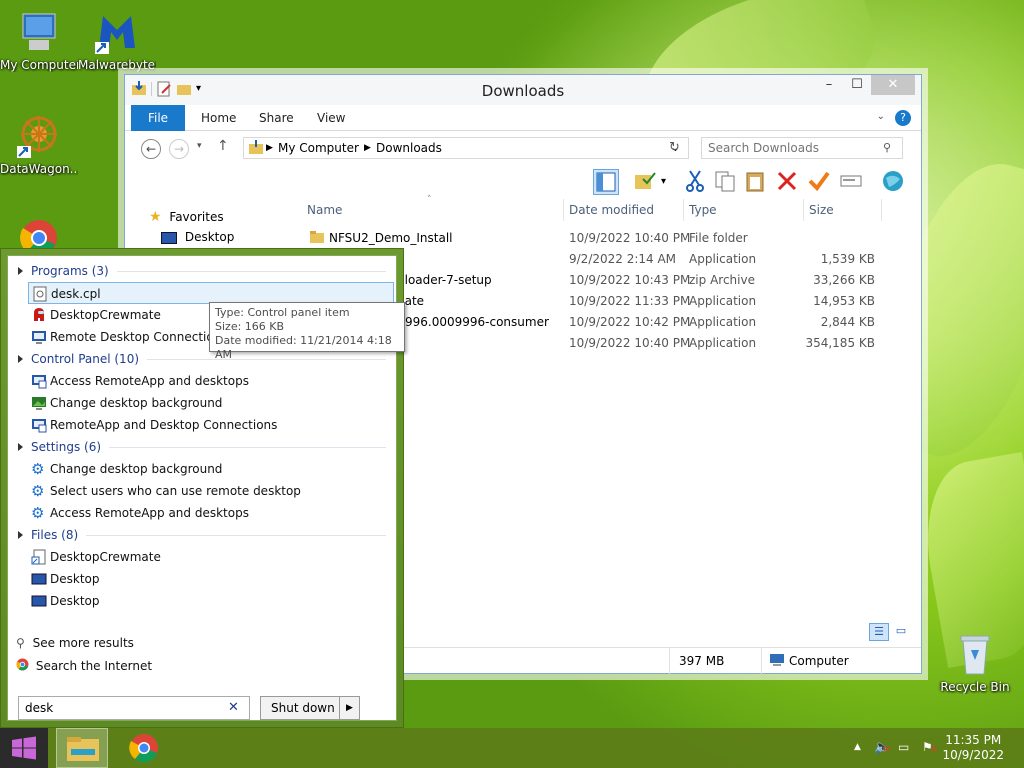  Describe the element at coordinates (151, 149) in the screenshot. I see `back-button: ←` at that location.